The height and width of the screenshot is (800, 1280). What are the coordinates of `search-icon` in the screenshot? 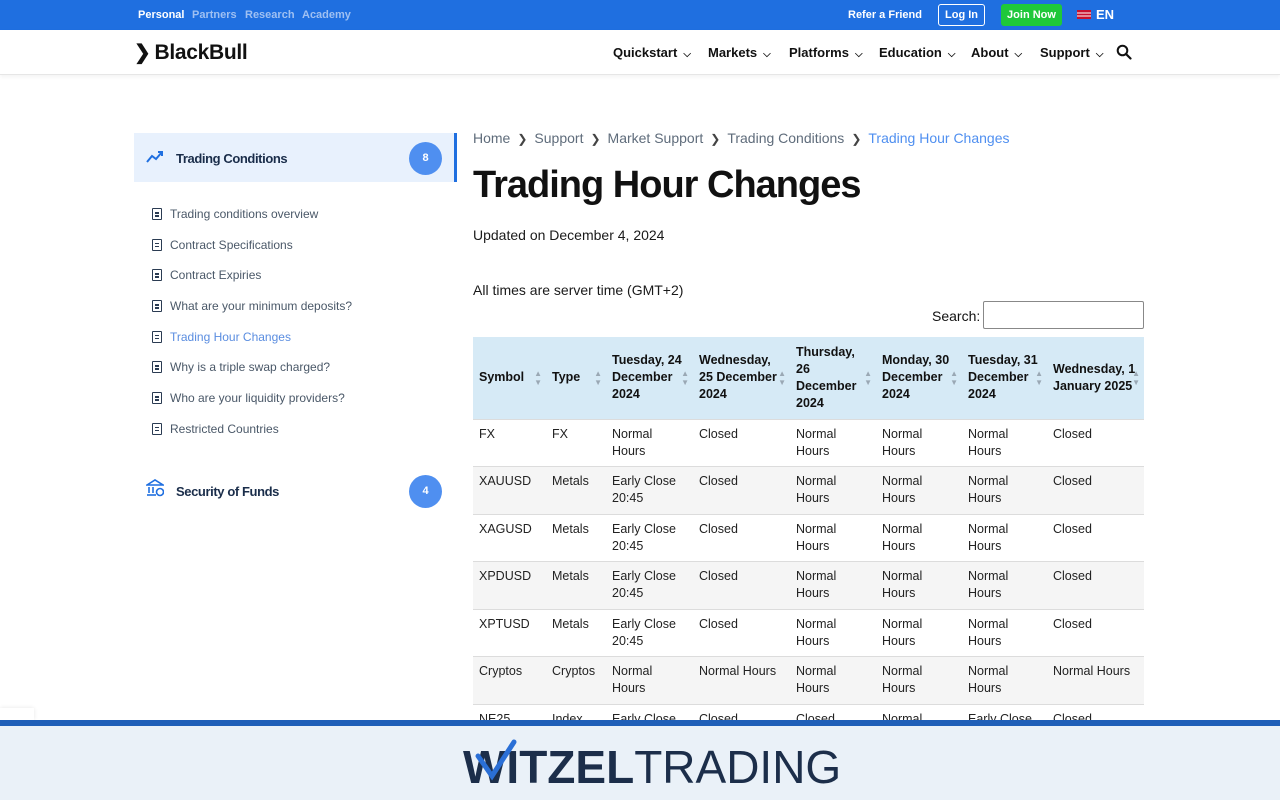 It's located at (1124, 52).